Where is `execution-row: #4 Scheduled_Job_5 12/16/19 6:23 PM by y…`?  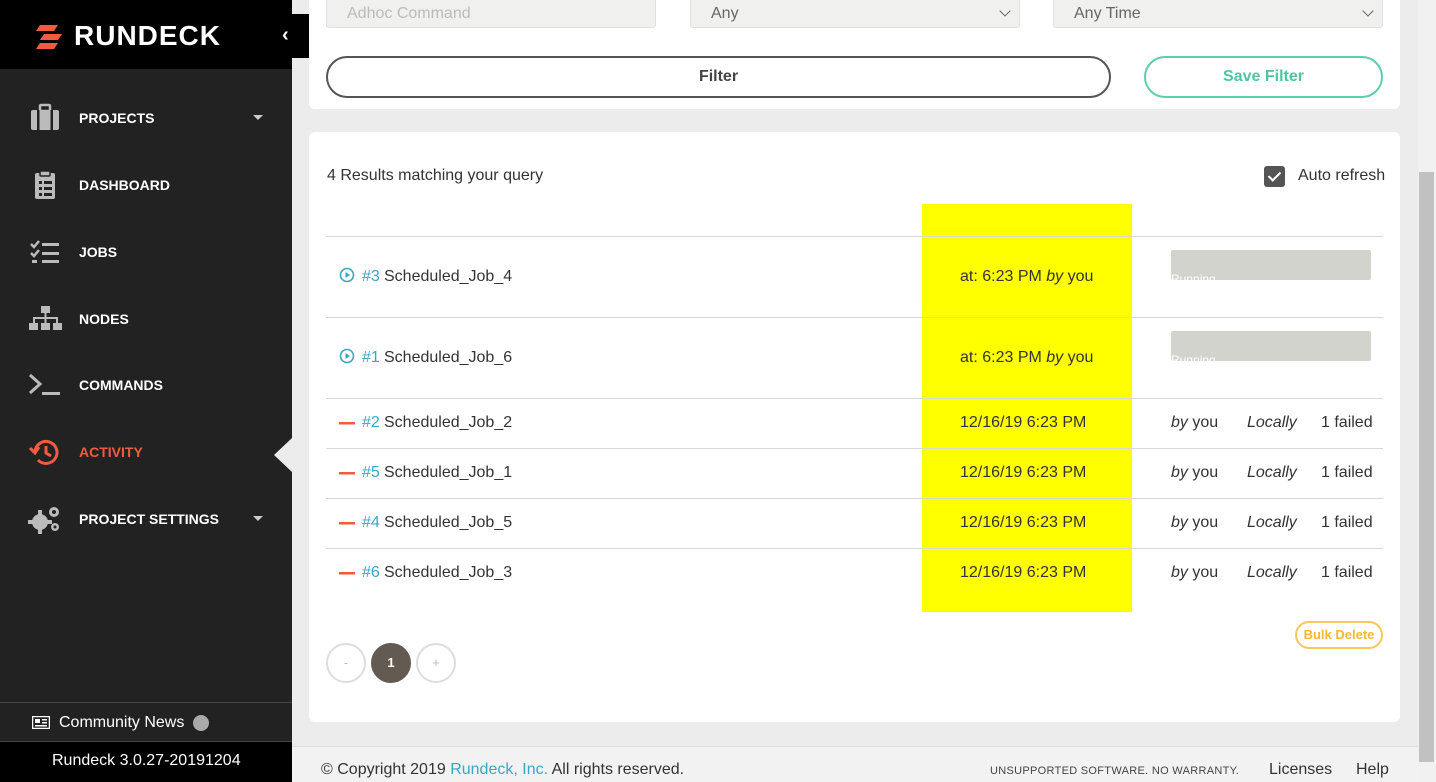
execution-row: #4 Scheduled_Job_5 12/16/19 6:23 PM by y… is located at coordinates (854, 523).